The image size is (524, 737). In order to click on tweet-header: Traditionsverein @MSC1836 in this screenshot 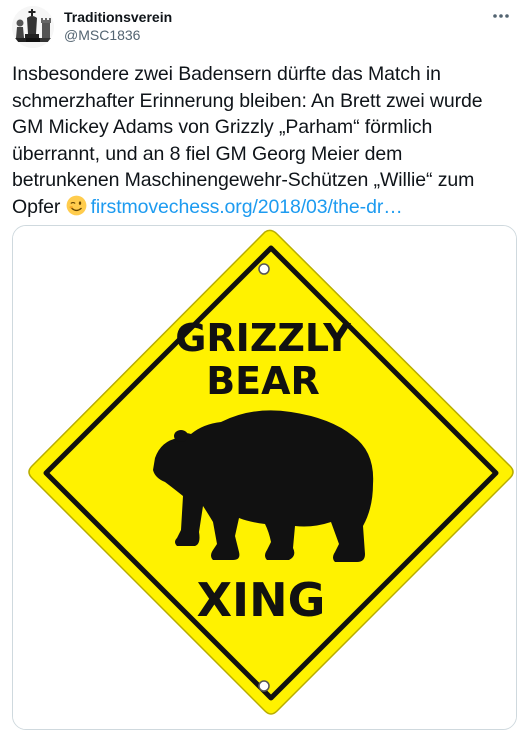, I will do `click(262, 27)`.